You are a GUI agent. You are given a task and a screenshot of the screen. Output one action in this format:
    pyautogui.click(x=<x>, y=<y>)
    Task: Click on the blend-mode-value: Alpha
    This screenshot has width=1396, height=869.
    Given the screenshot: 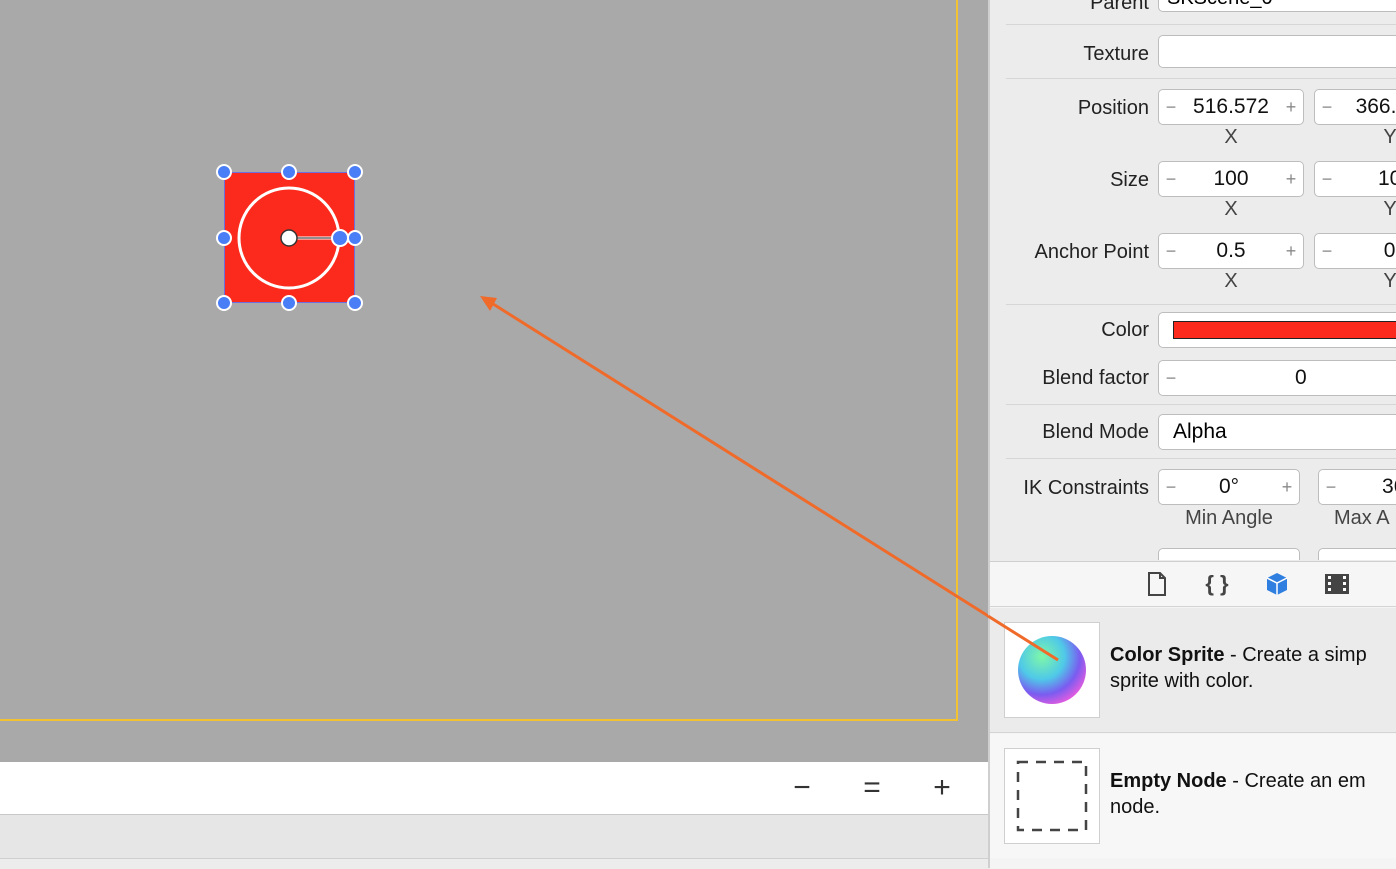 What is the action you would take?
    pyautogui.click(x=1200, y=431)
    